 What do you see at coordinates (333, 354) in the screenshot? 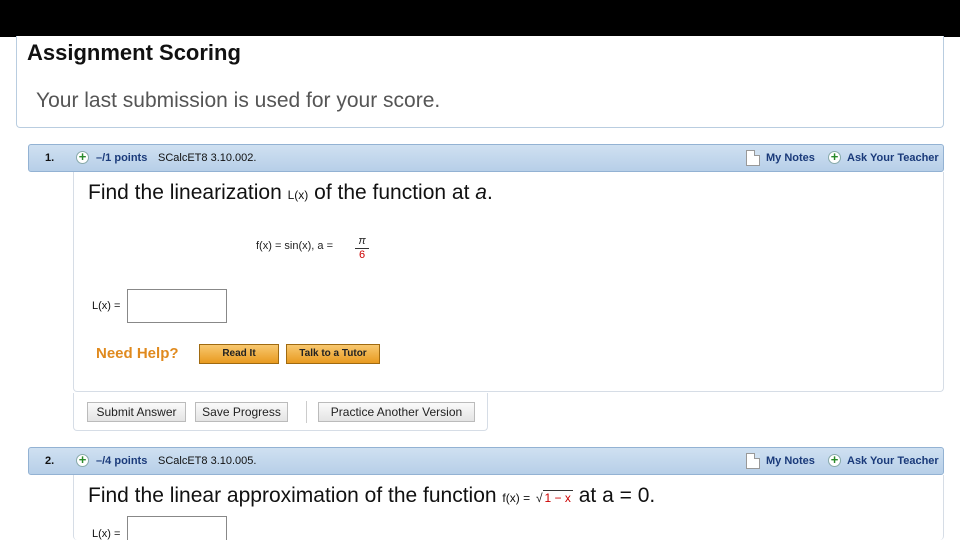
I see `talk-to-tutor-button: Talk to a Tutor` at bounding box center [333, 354].